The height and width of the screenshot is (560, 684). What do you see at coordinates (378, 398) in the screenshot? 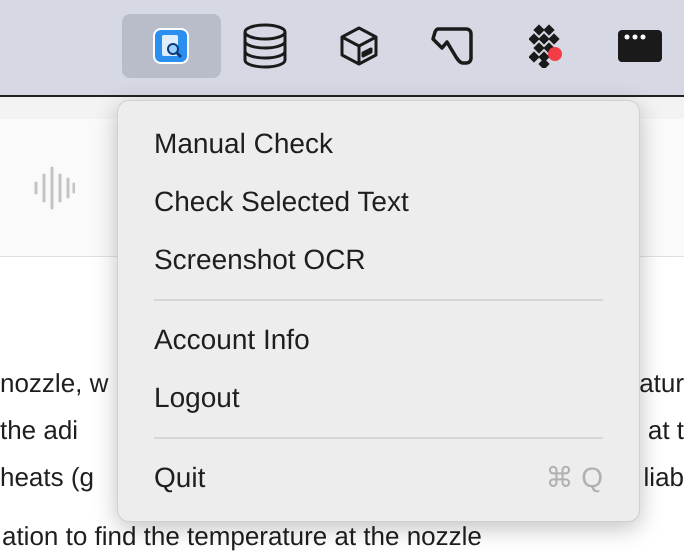
I see `menu-item: Logout` at bounding box center [378, 398].